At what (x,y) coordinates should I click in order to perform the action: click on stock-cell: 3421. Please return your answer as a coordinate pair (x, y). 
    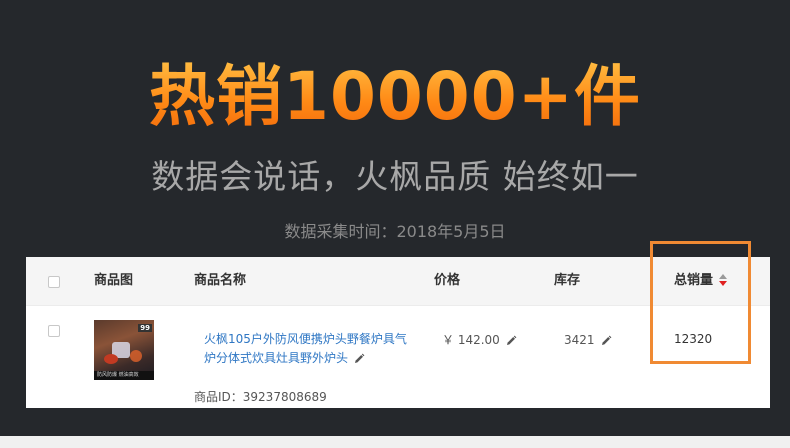
    Looking at the image, I should click on (588, 340).